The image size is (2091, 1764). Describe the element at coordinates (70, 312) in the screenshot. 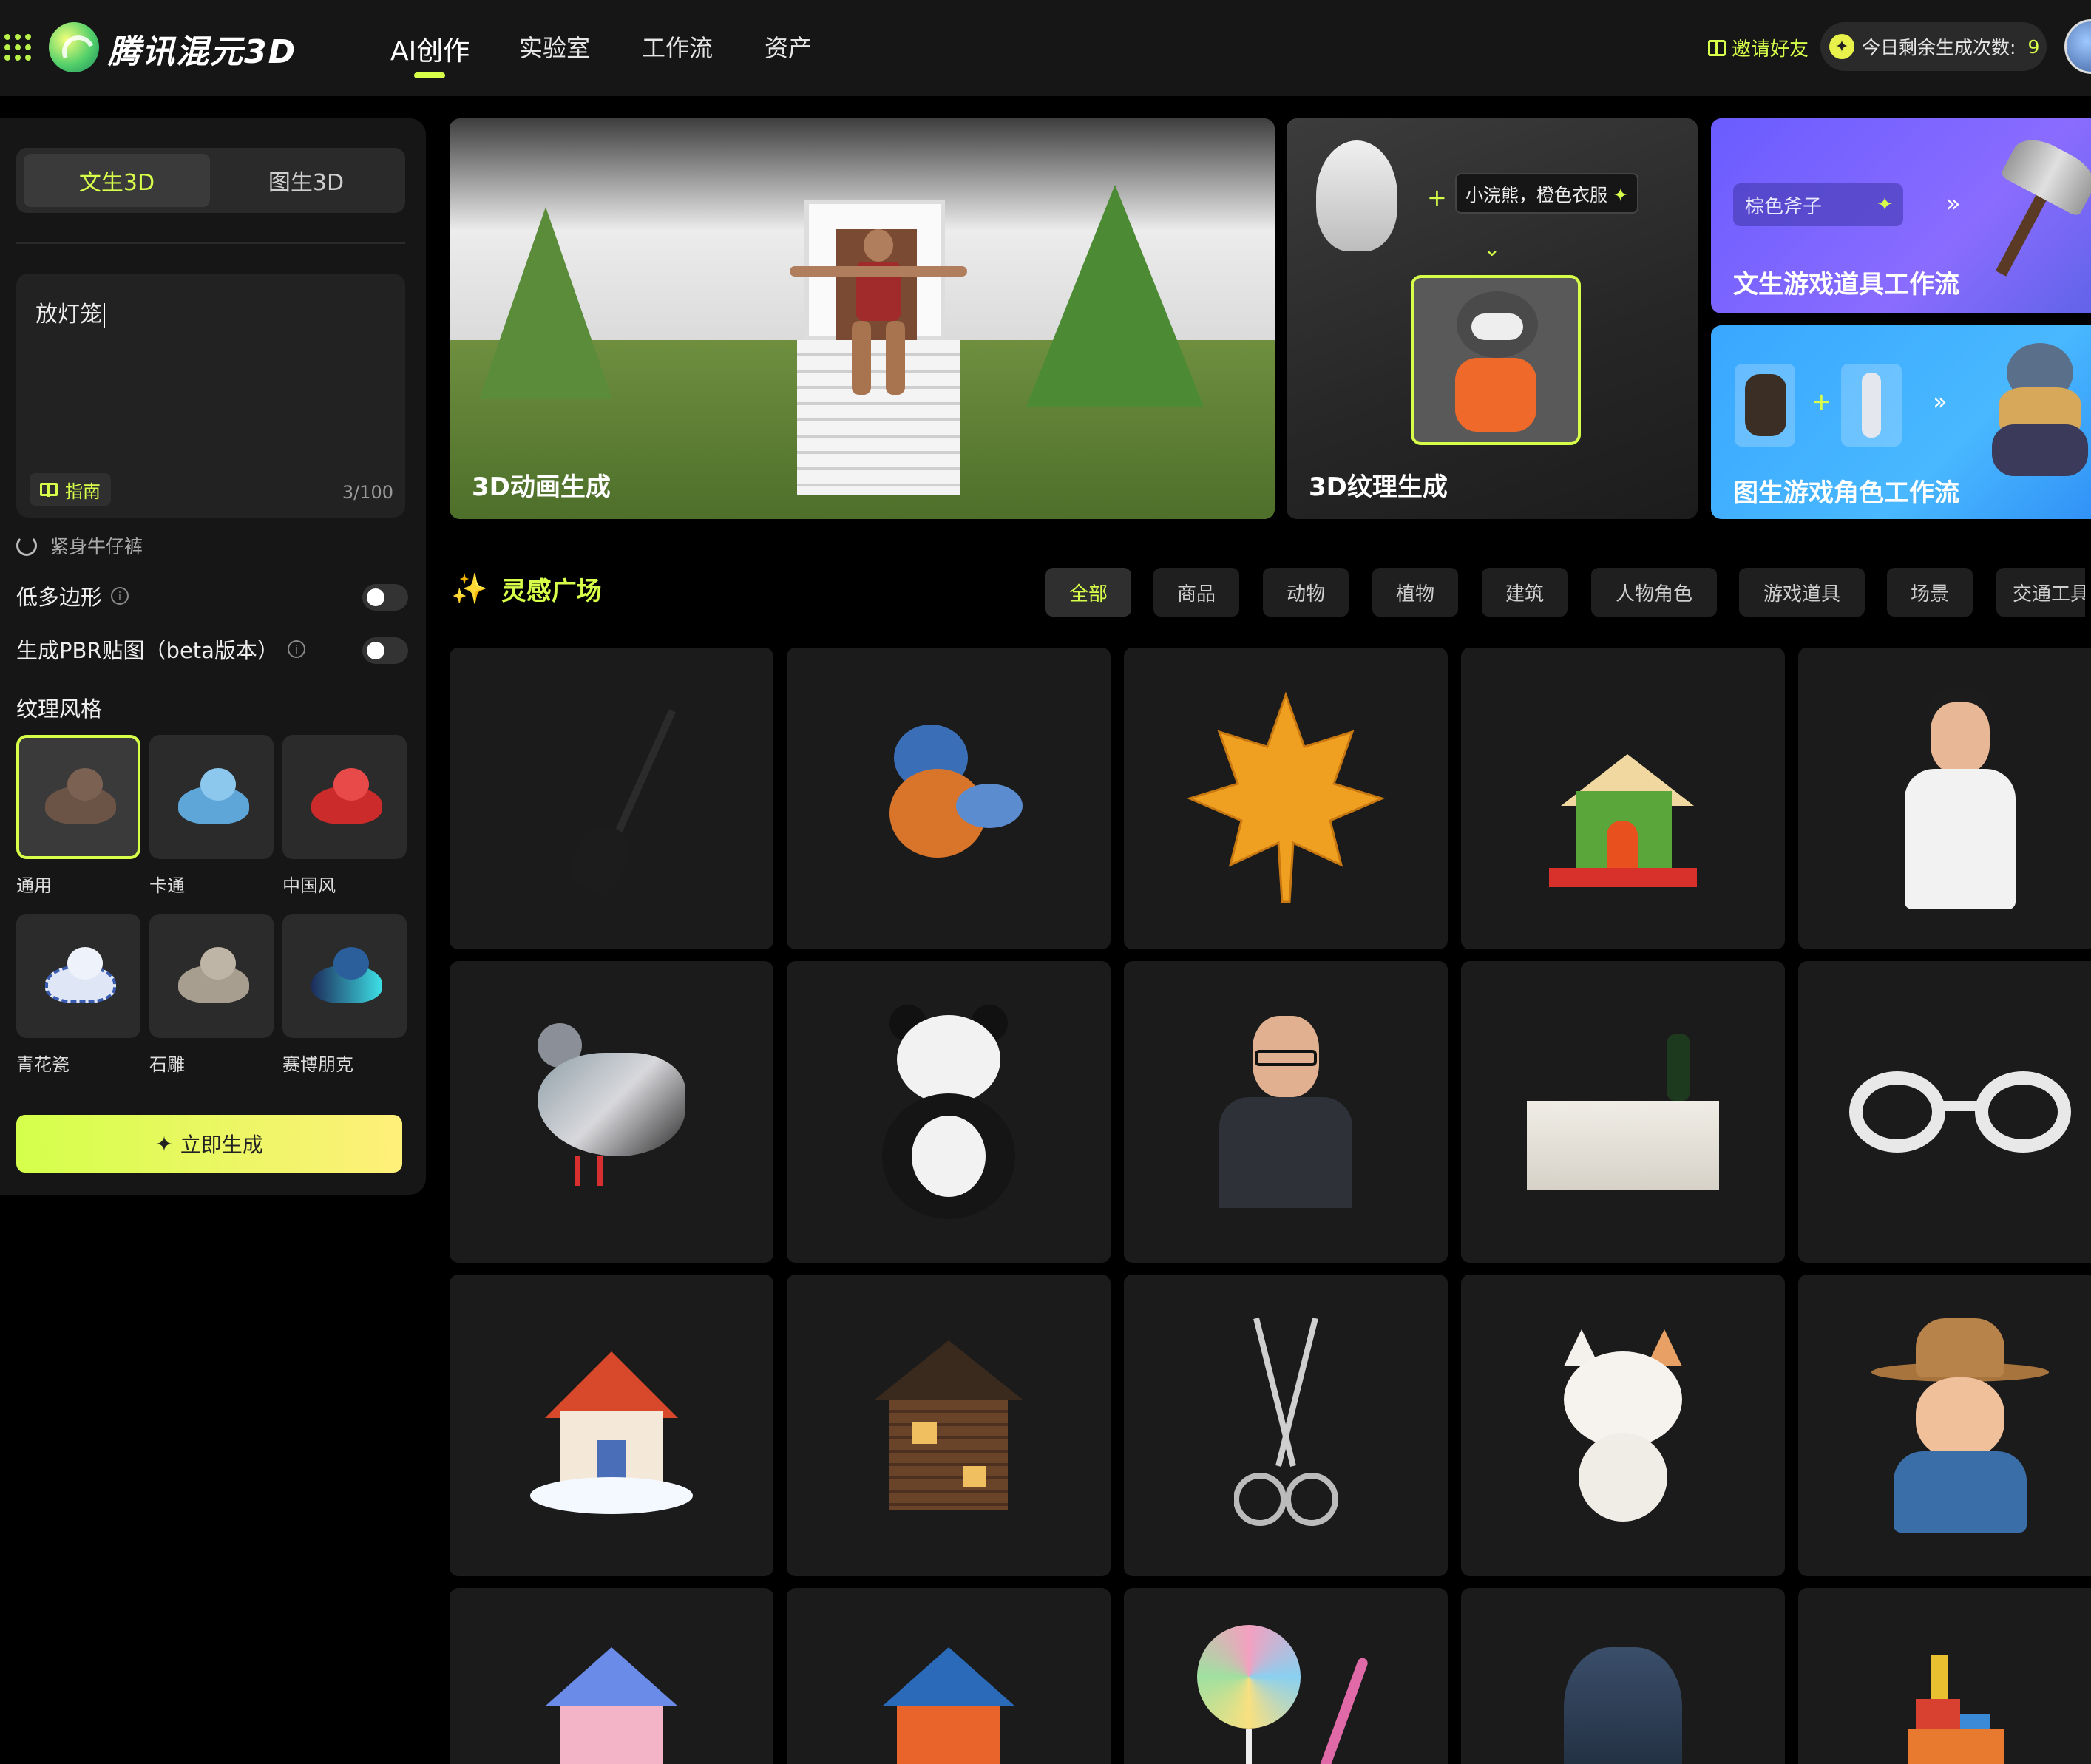

I see `prompt-text: 放灯笼` at that location.